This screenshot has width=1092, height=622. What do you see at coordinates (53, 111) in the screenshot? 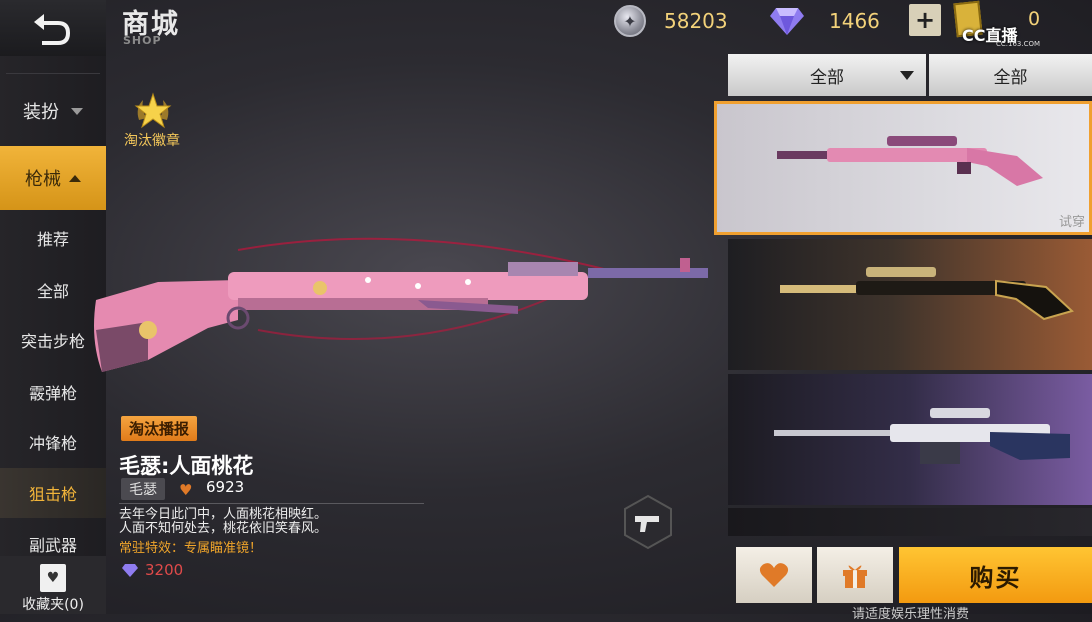
I see `sidebar-category-outfit: 装扮` at bounding box center [53, 111].